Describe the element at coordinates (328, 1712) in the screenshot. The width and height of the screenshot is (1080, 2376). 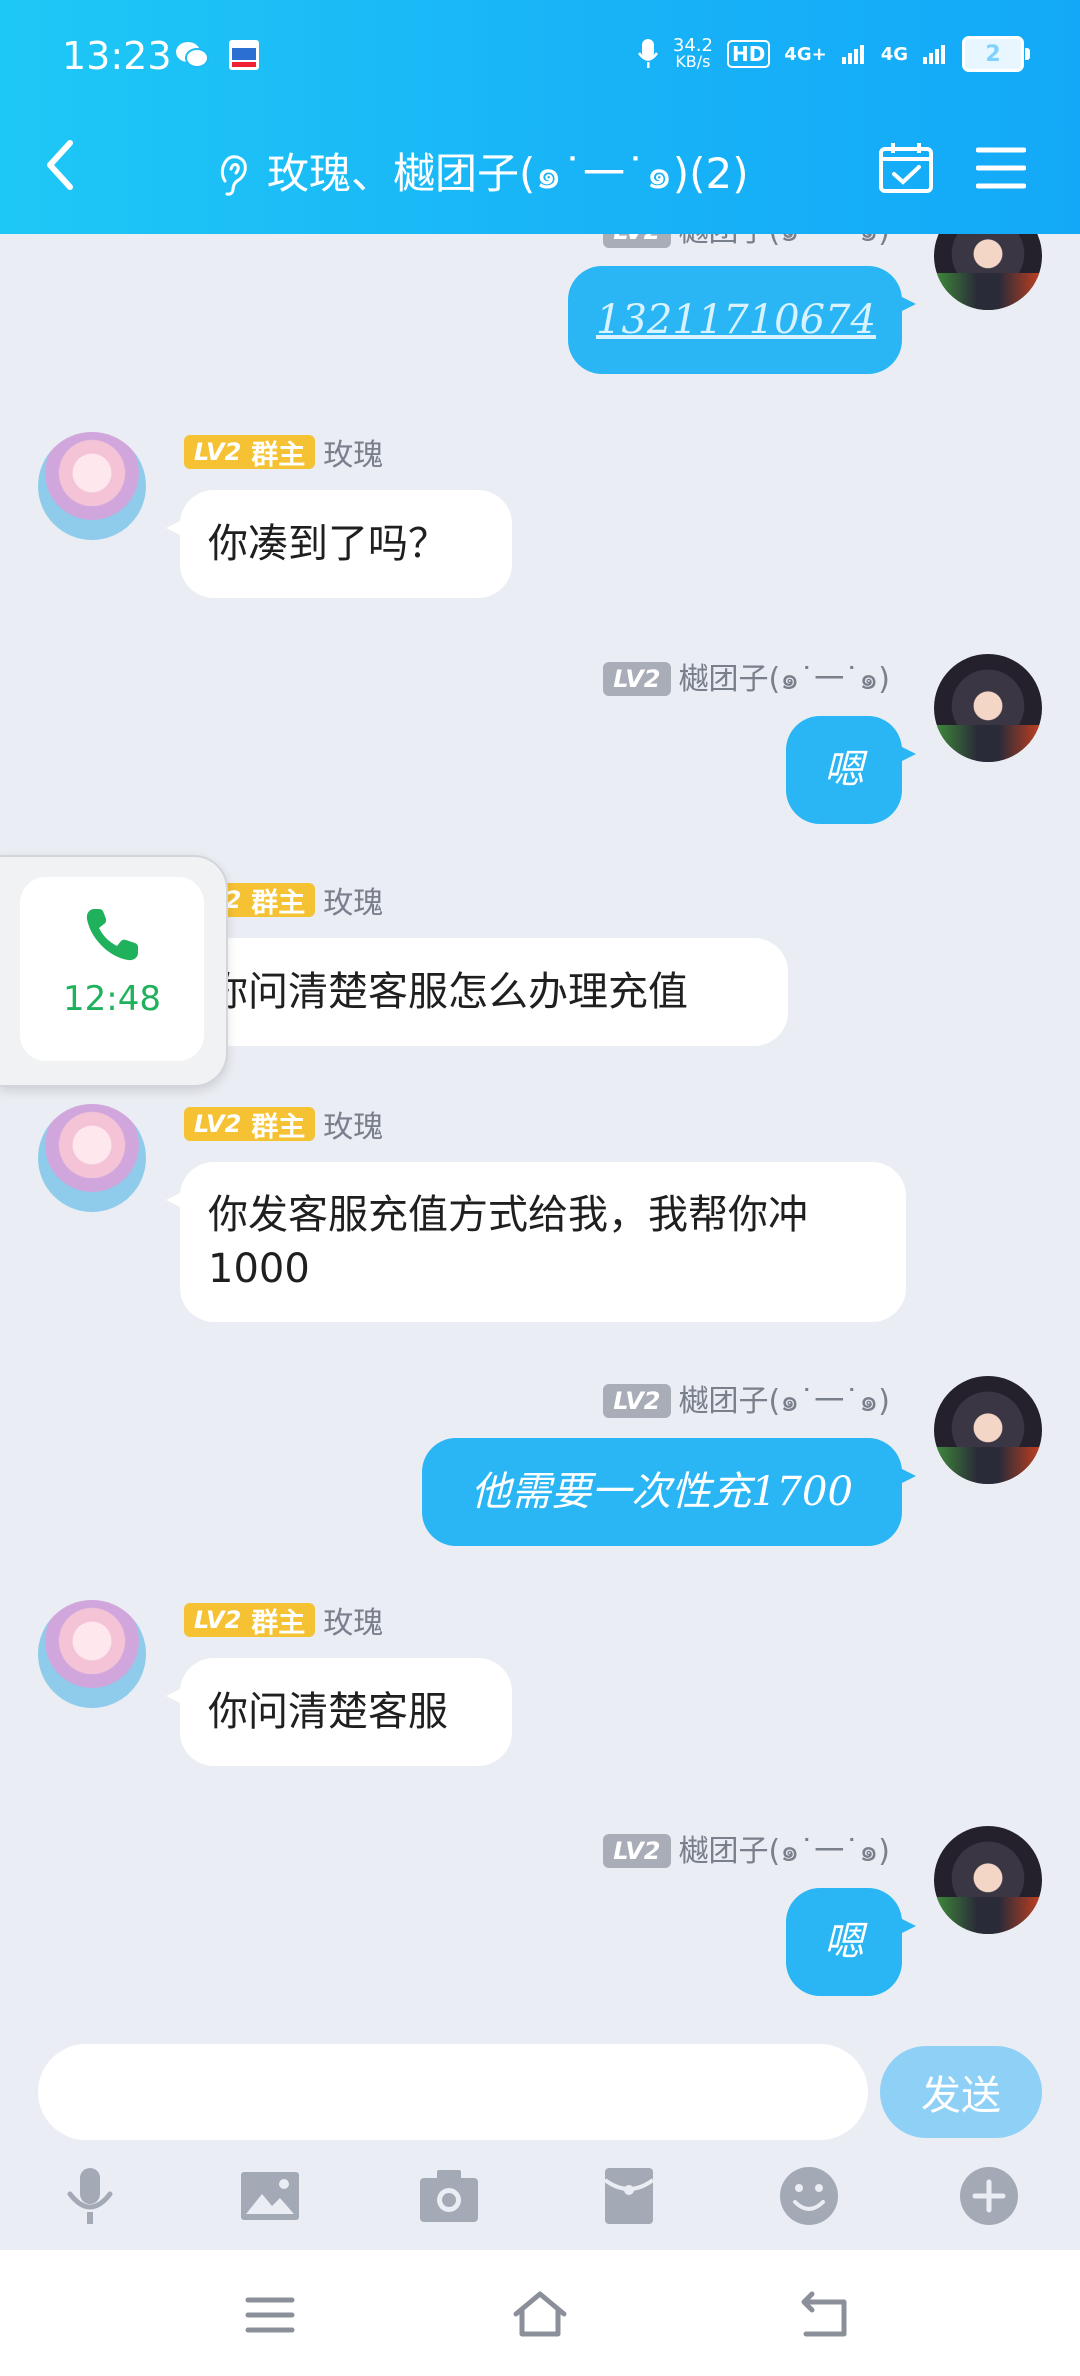
I see `message-text: 你问清楚客服` at that location.